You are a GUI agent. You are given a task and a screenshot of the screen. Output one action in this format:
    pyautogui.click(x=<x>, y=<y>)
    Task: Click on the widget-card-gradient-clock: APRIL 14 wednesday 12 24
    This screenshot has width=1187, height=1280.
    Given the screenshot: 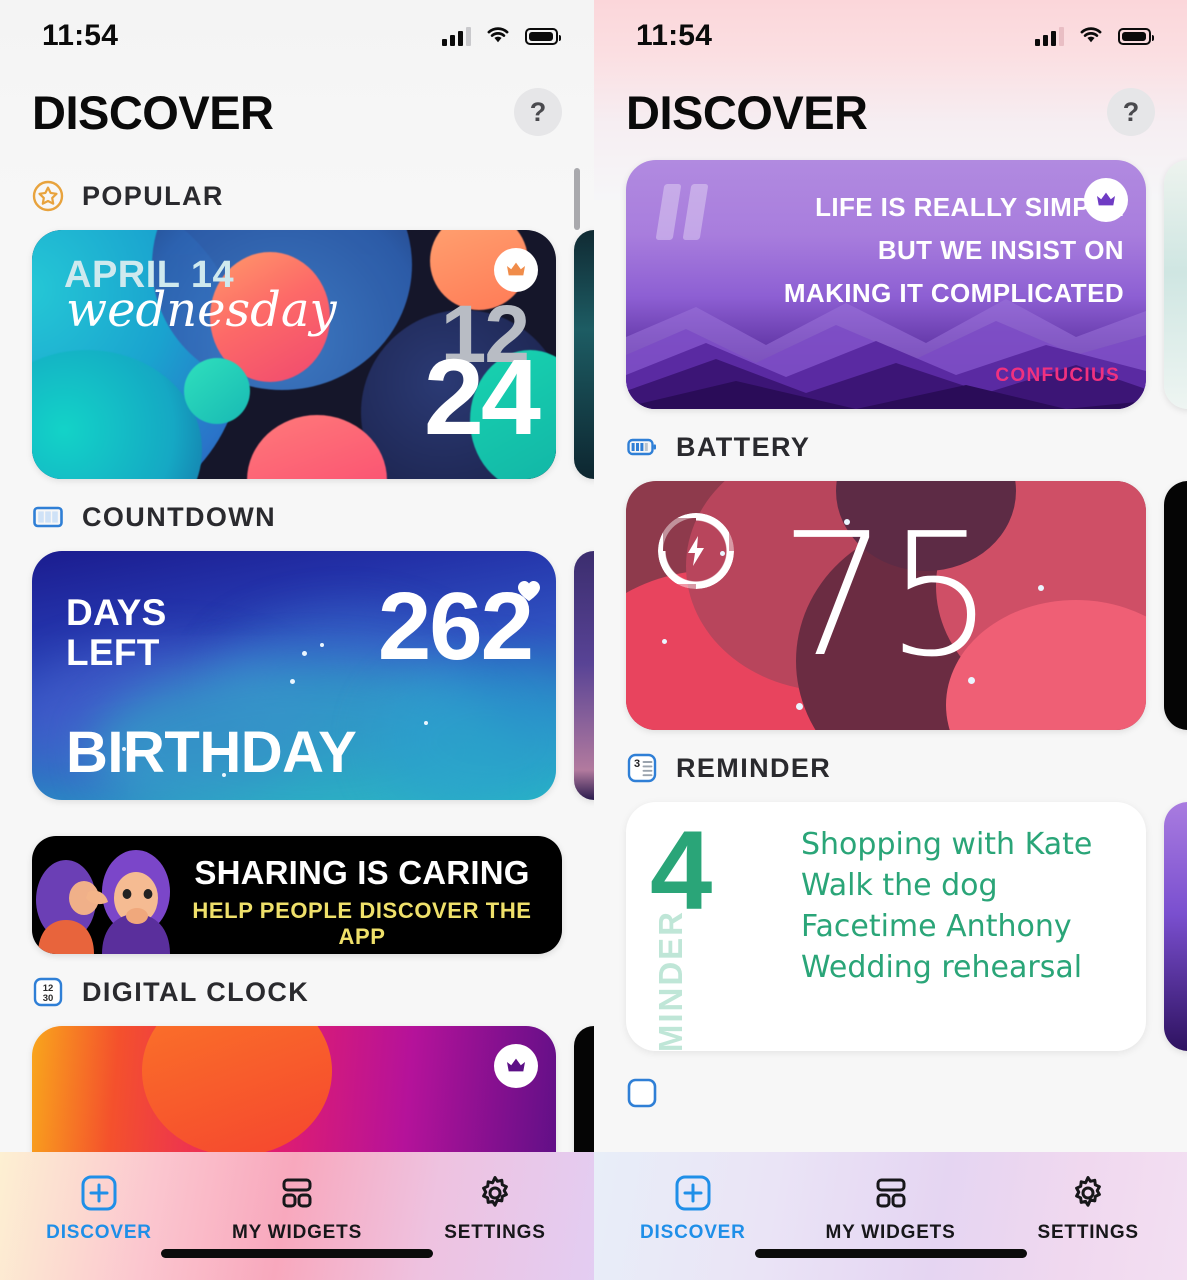 What is the action you would take?
    pyautogui.click(x=294, y=354)
    